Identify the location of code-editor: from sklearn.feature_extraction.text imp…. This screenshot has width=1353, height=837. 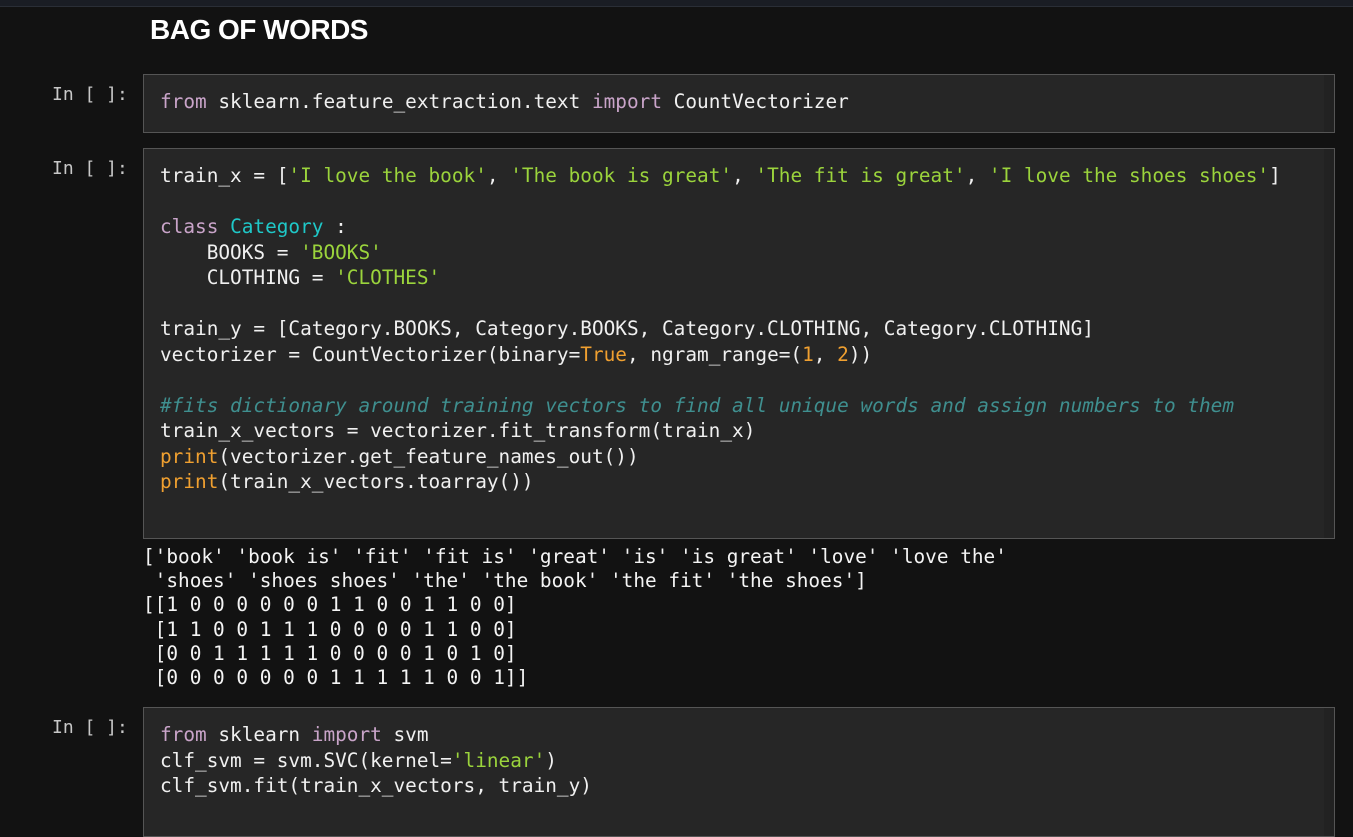
(504, 102).